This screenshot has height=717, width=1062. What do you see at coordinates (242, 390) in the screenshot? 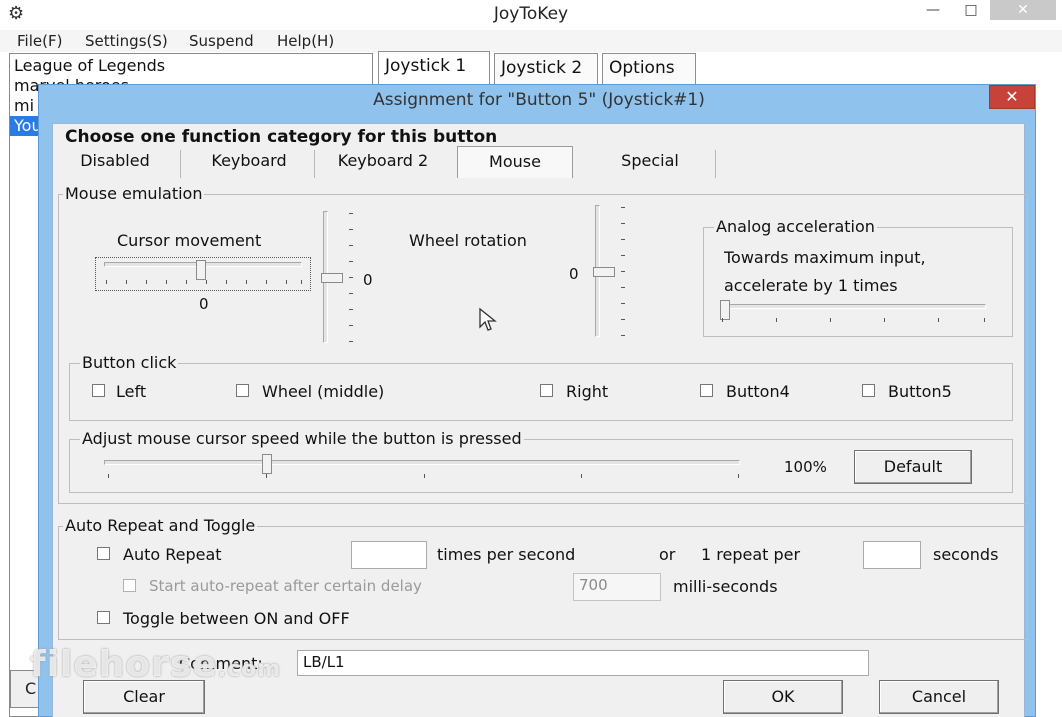
I see `middle-click-checkbox` at bounding box center [242, 390].